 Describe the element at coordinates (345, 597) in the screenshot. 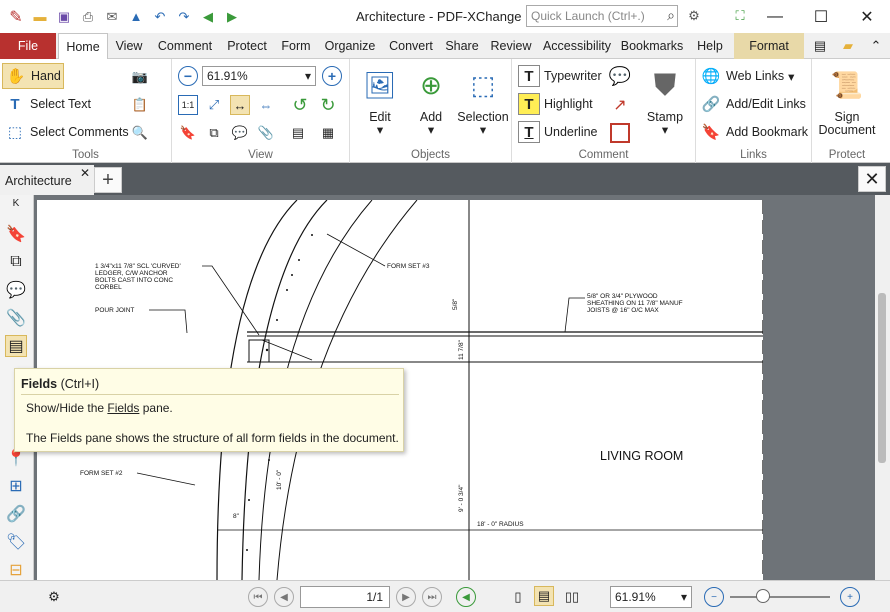

I see `page-number-input: 1/1` at that location.